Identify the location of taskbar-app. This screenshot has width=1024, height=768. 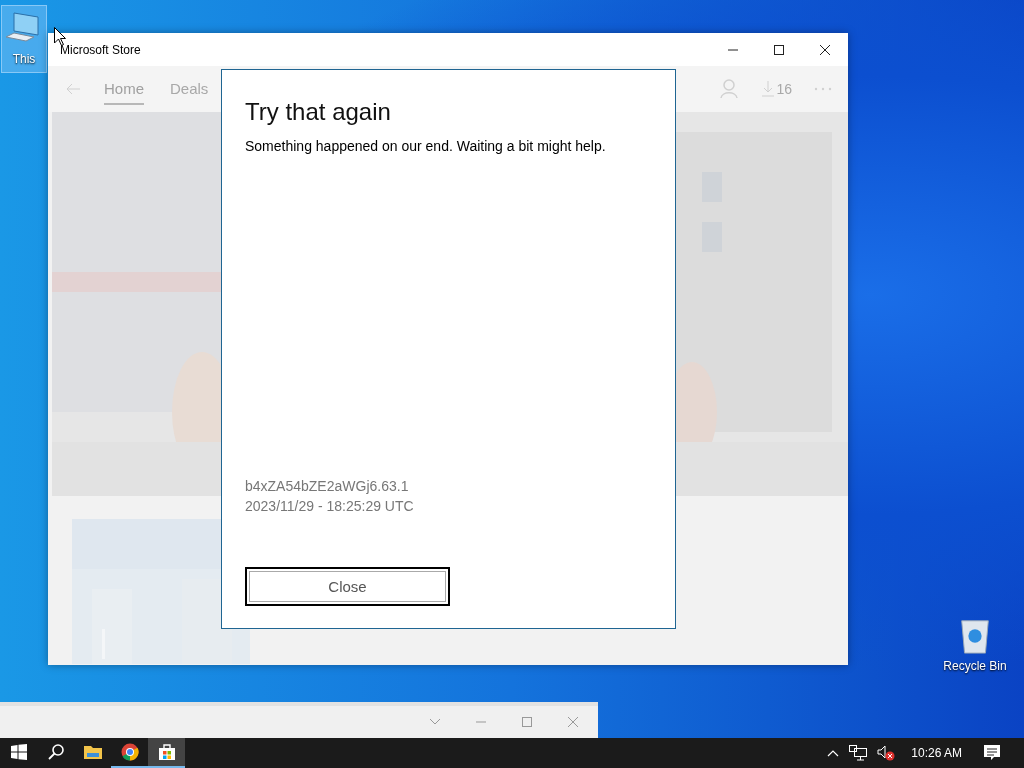
(166, 753).